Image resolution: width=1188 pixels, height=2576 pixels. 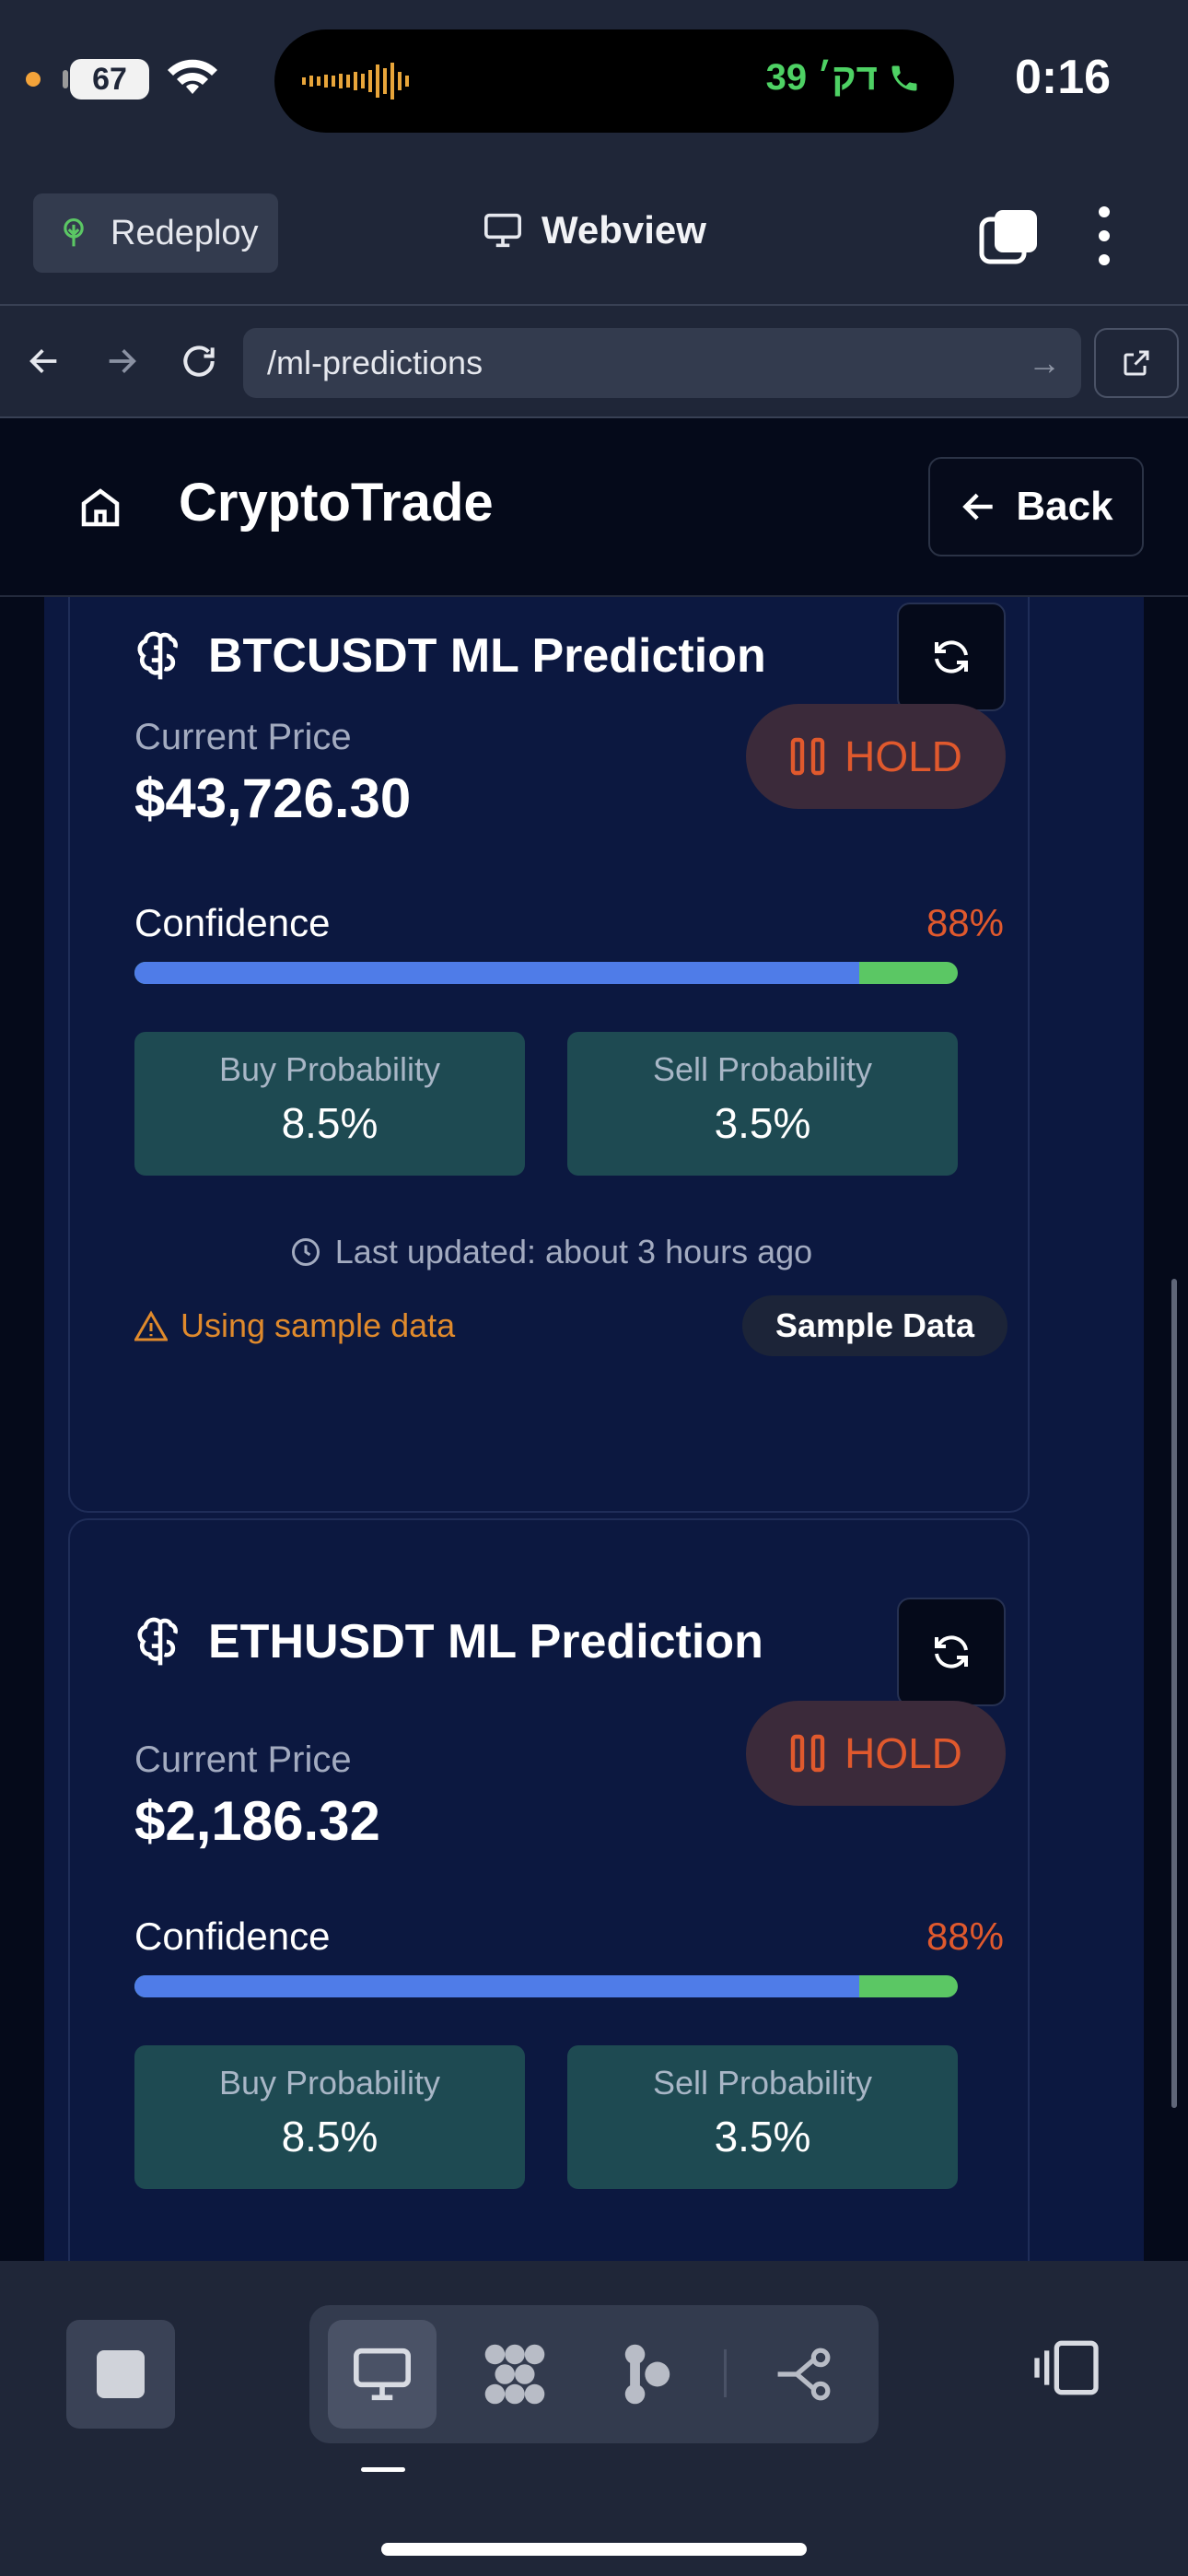 I want to click on side-panel-icon, so click(x=1066, y=2367).